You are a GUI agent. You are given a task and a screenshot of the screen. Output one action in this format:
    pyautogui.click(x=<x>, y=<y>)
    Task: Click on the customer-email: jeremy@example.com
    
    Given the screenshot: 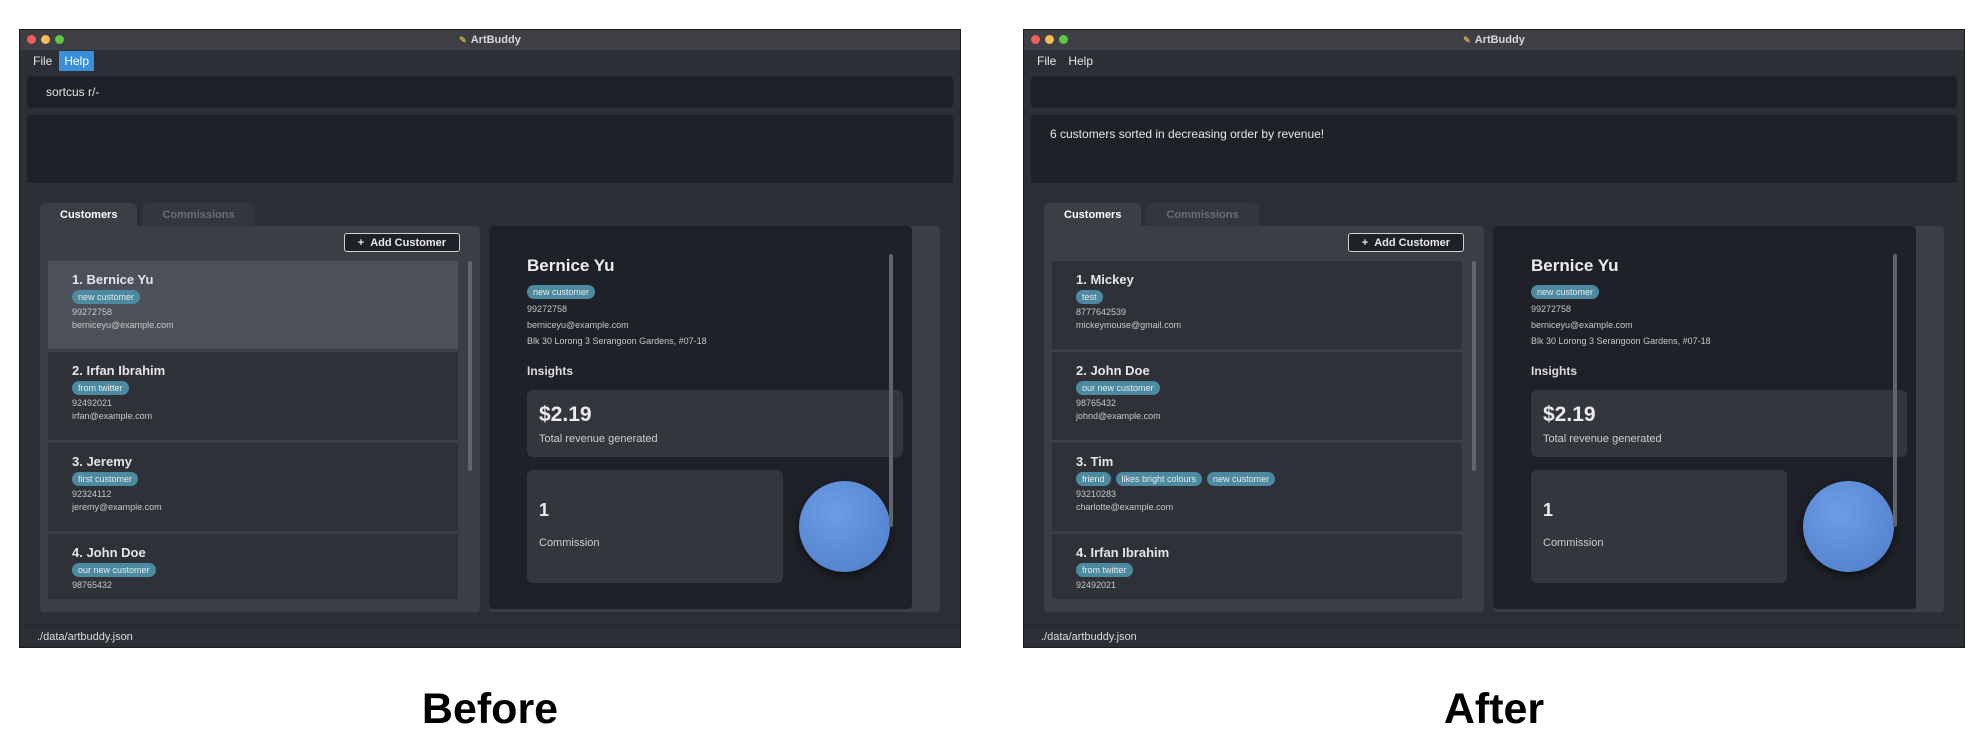 What is the action you would take?
    pyautogui.click(x=117, y=507)
    